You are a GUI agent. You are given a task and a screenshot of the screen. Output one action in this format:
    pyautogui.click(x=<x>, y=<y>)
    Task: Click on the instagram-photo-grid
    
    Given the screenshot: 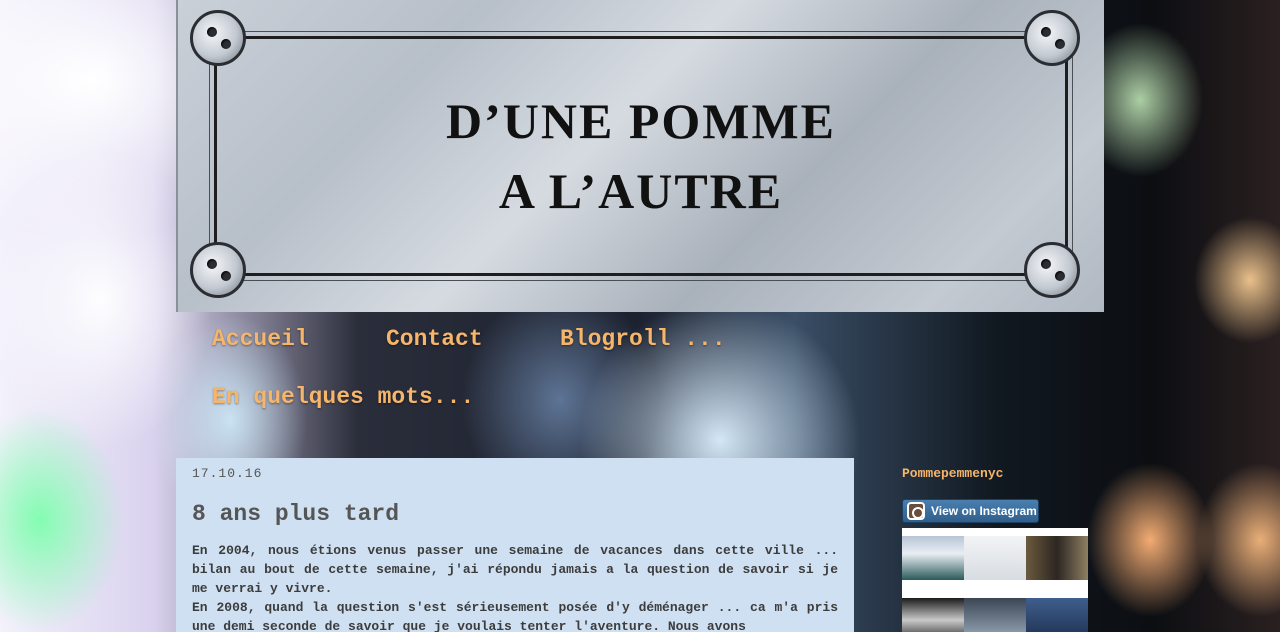 What is the action you would take?
    pyautogui.click(x=995, y=580)
    